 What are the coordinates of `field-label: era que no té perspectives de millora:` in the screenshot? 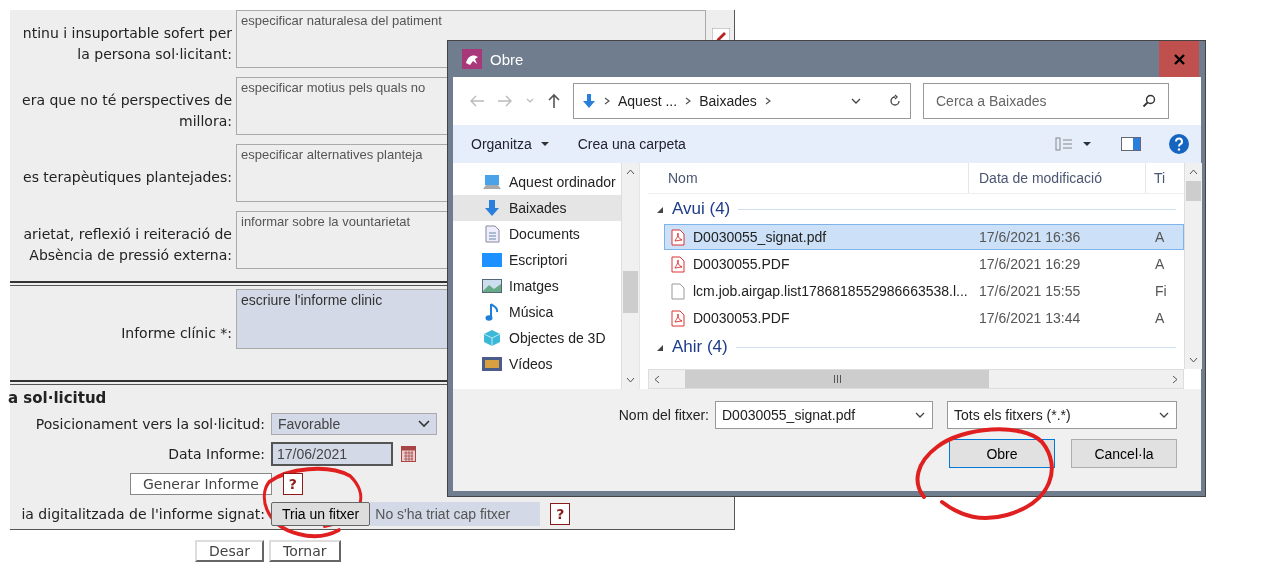 It's located at (126, 111).